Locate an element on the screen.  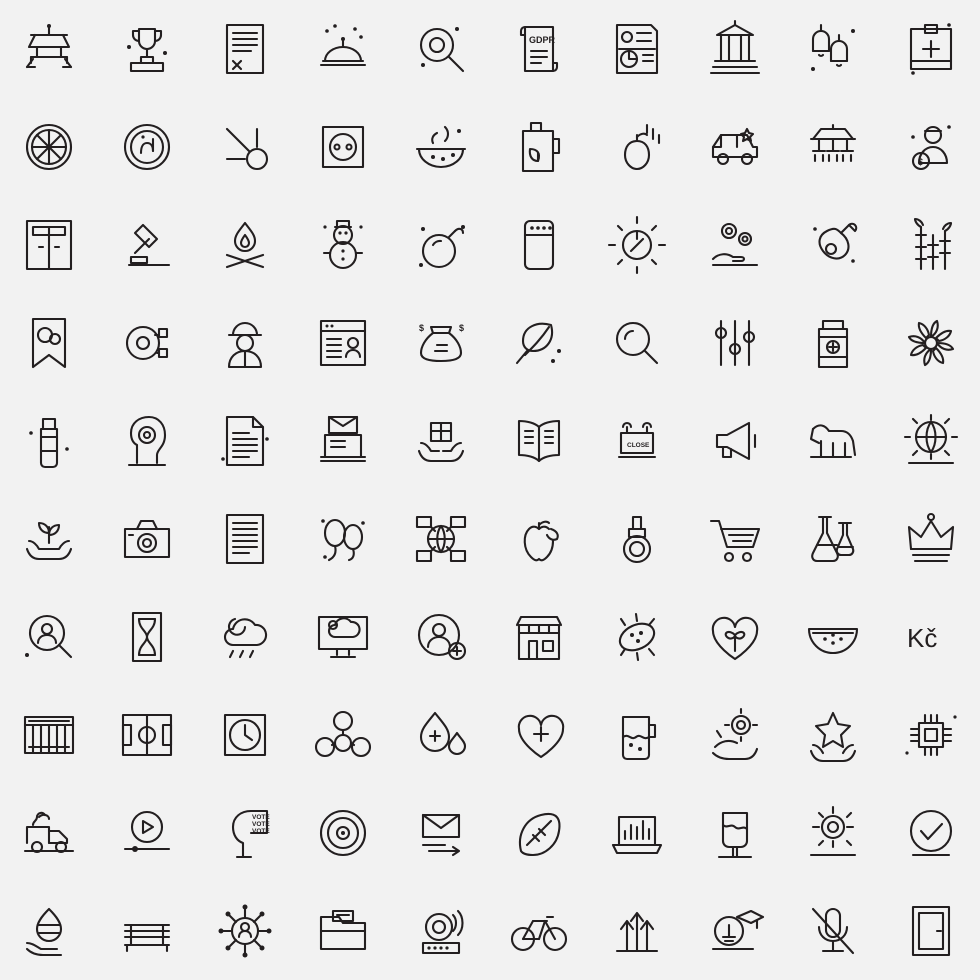
icon-cell-watermelon-slice is located at coordinates (833, 637).